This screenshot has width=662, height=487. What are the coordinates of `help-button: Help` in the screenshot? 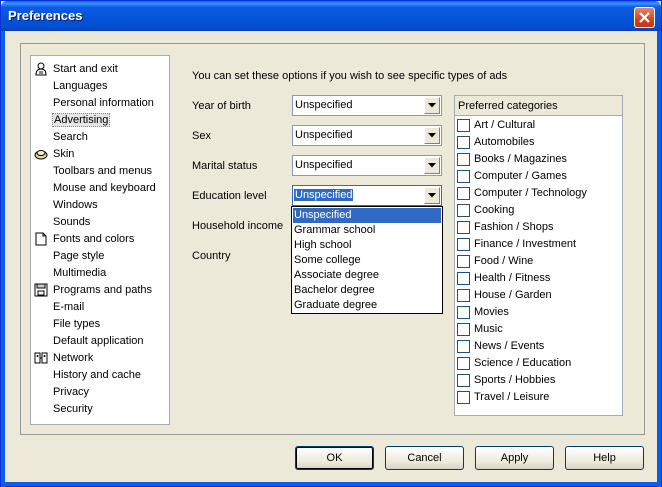 It's located at (604, 458).